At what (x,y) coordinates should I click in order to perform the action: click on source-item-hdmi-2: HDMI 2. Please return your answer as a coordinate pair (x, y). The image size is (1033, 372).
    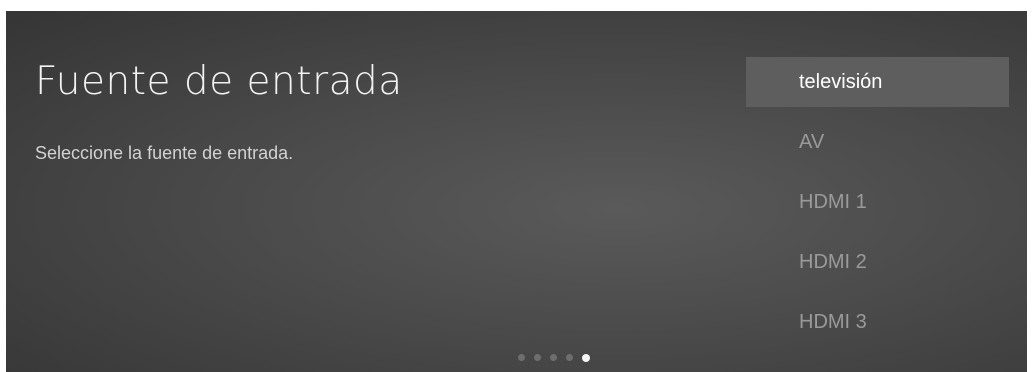
    Looking at the image, I should click on (877, 262).